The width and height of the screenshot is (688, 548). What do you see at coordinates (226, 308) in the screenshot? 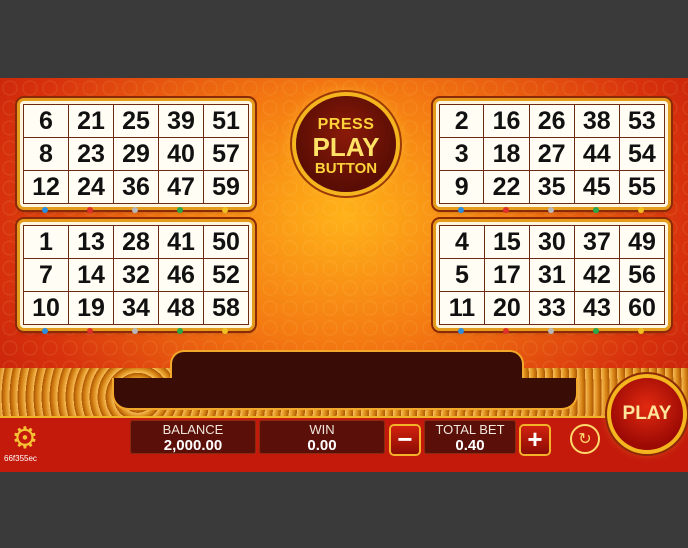
I see `bingo-number-cell: 58` at bounding box center [226, 308].